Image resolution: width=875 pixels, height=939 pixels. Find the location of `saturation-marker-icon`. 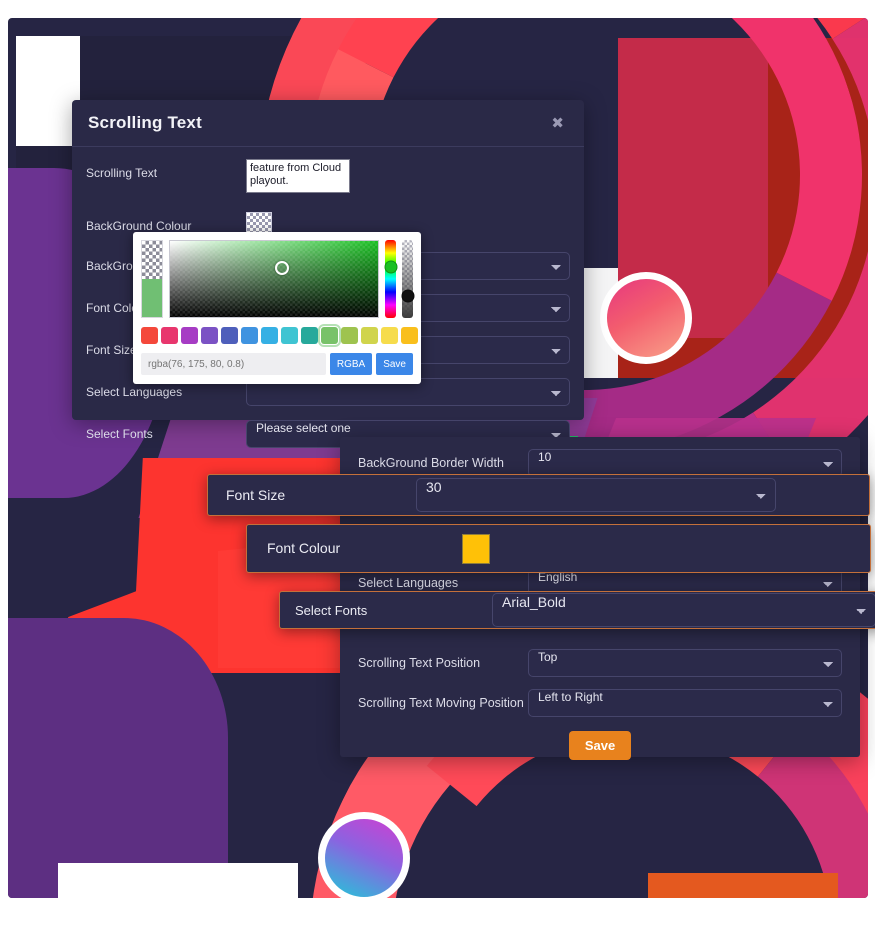

saturation-marker-icon is located at coordinates (282, 268).